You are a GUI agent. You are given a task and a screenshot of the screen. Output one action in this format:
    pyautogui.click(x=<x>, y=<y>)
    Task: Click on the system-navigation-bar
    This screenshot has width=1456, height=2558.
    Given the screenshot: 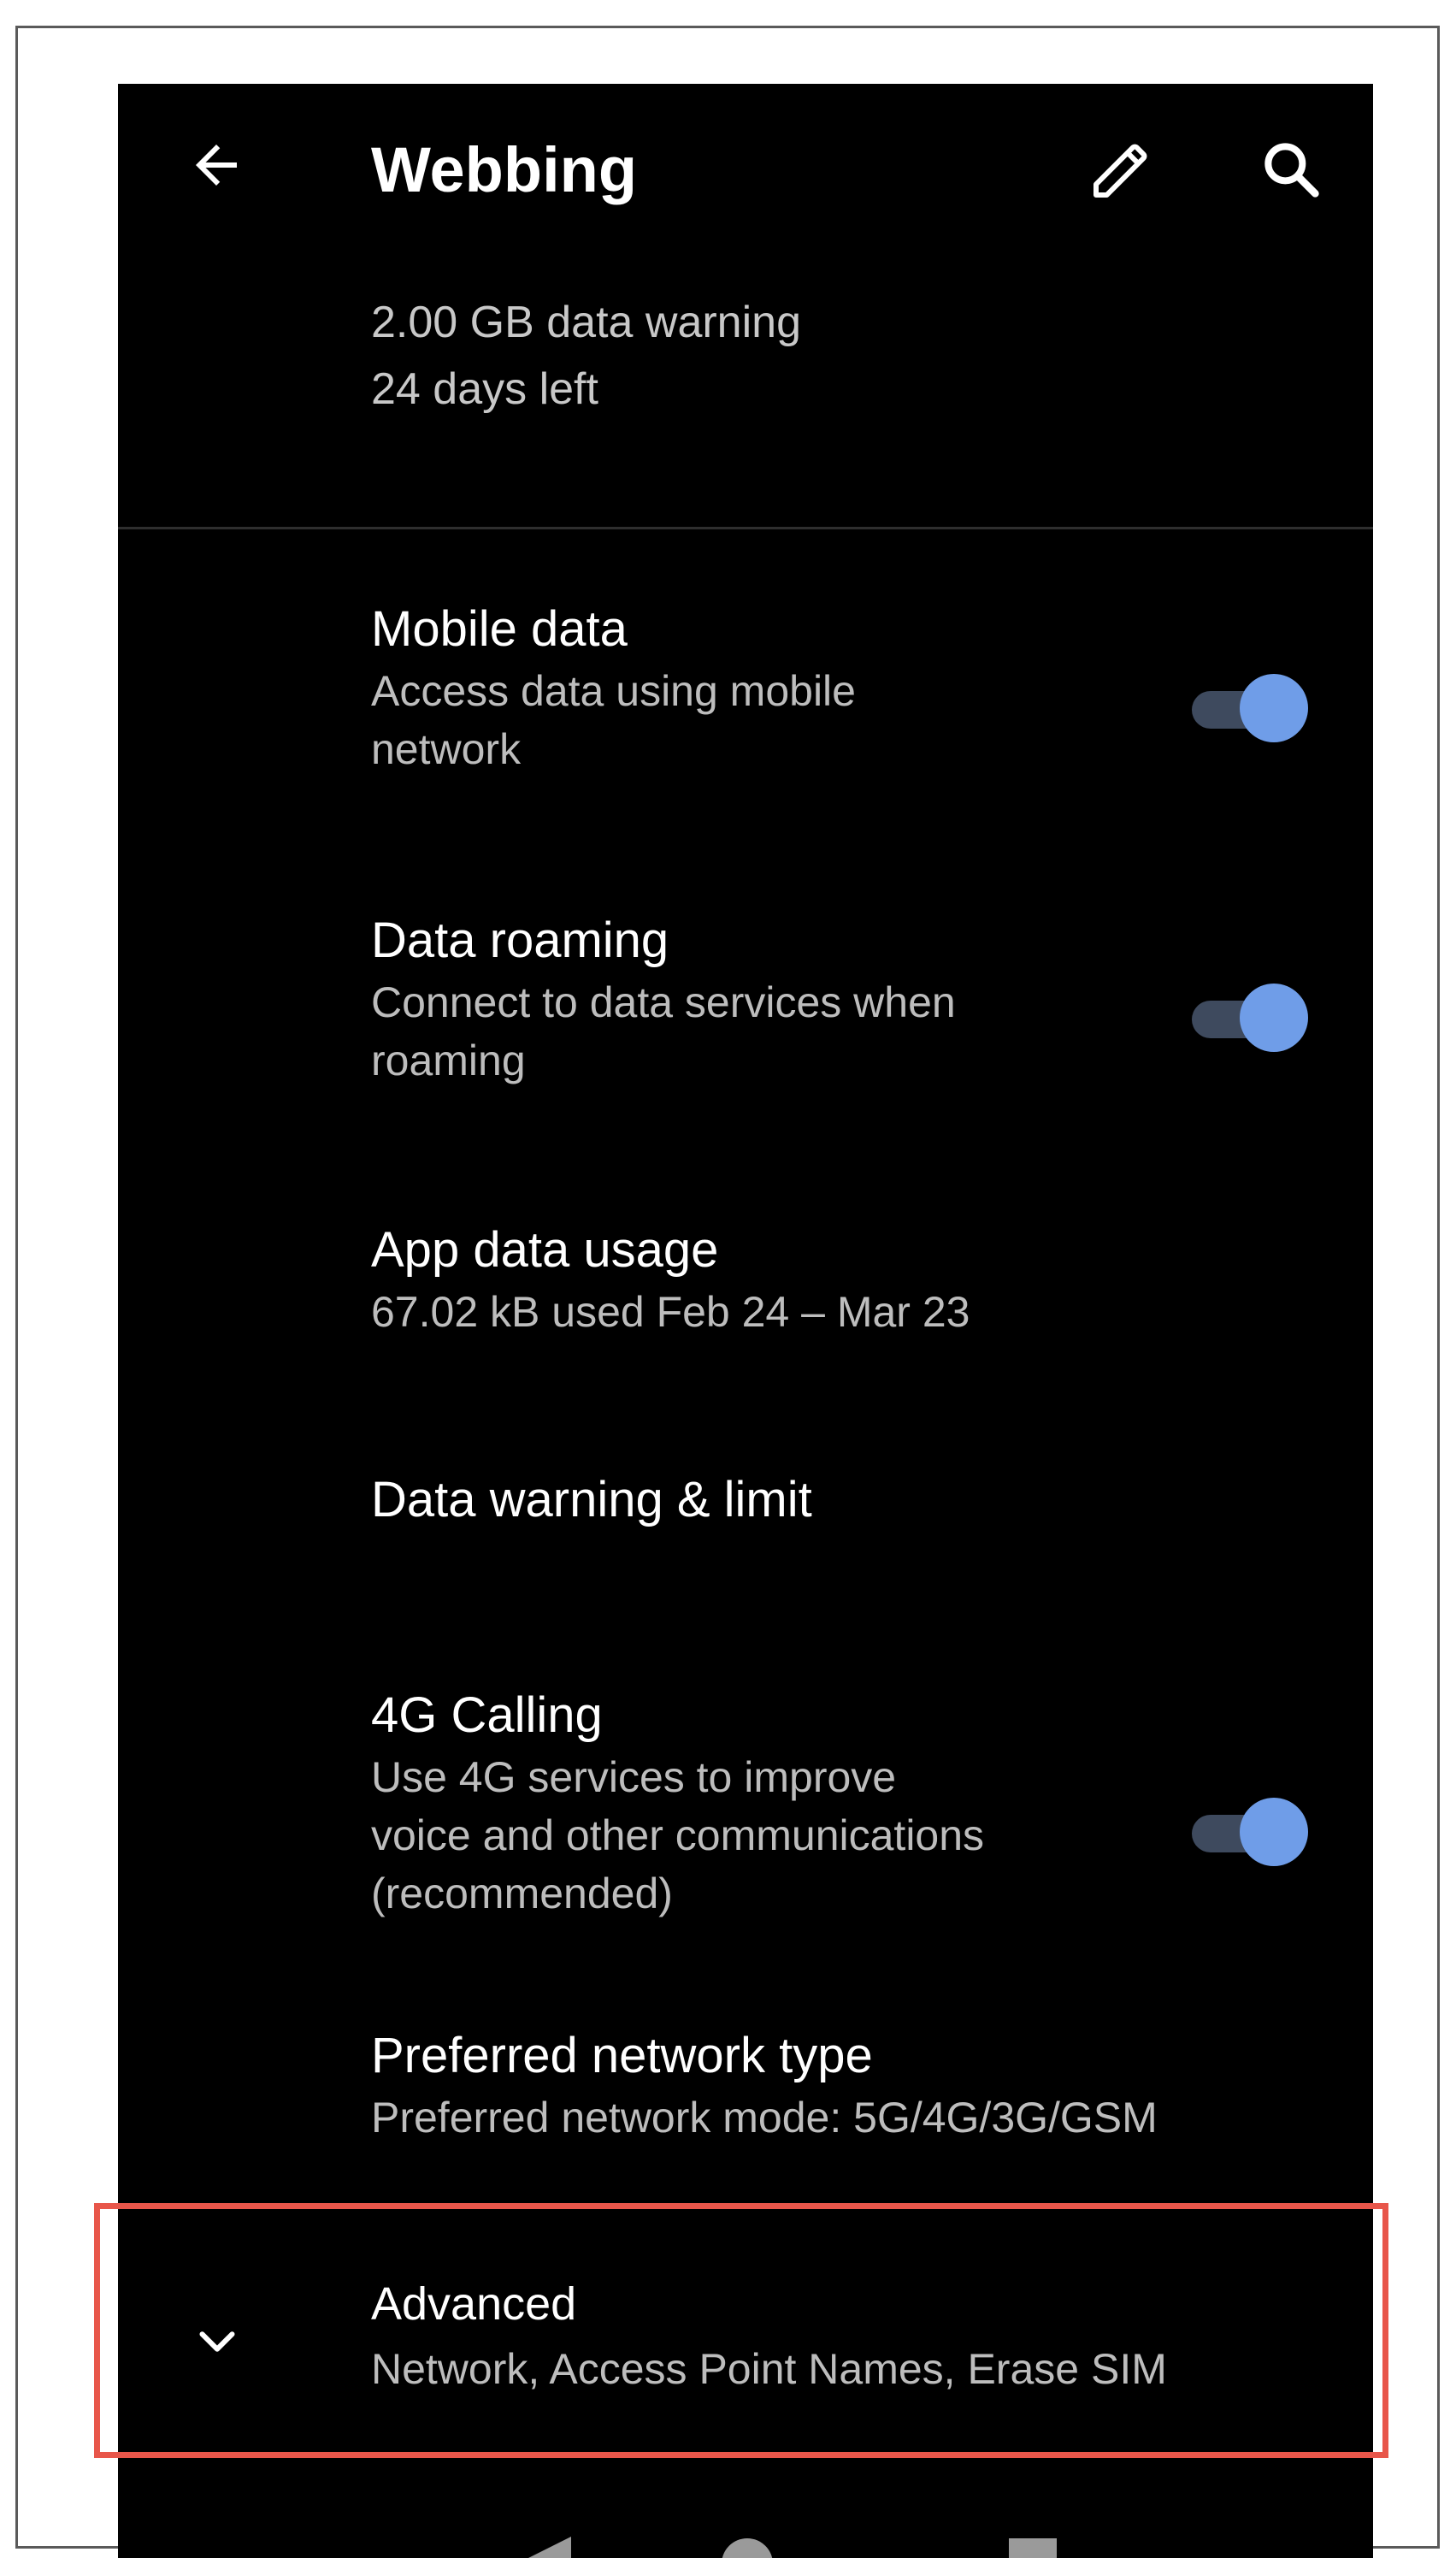 What is the action you would take?
    pyautogui.click(x=745, y=2544)
    